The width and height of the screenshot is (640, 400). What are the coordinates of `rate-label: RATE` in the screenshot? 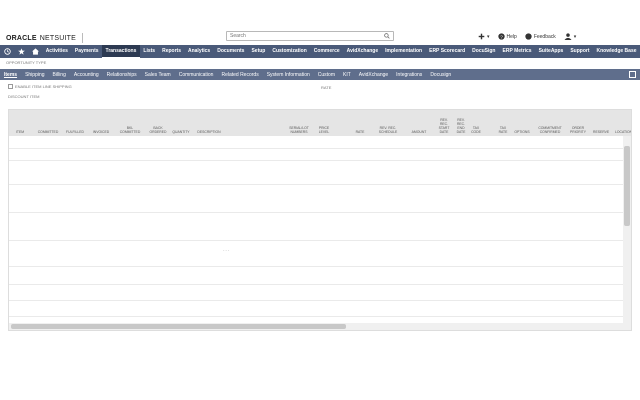 It's located at (326, 87).